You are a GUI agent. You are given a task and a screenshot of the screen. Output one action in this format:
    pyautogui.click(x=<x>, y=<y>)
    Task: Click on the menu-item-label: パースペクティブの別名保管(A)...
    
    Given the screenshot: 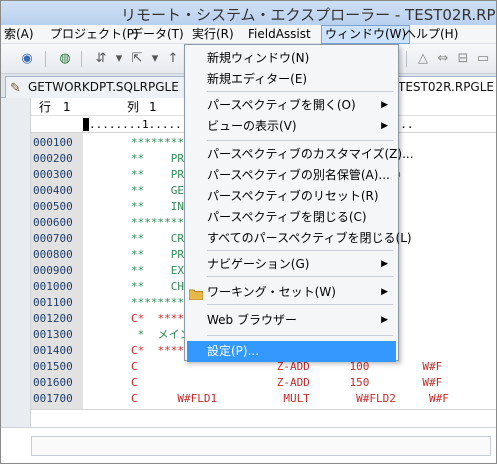 What is the action you would take?
    pyautogui.click(x=298, y=175)
    